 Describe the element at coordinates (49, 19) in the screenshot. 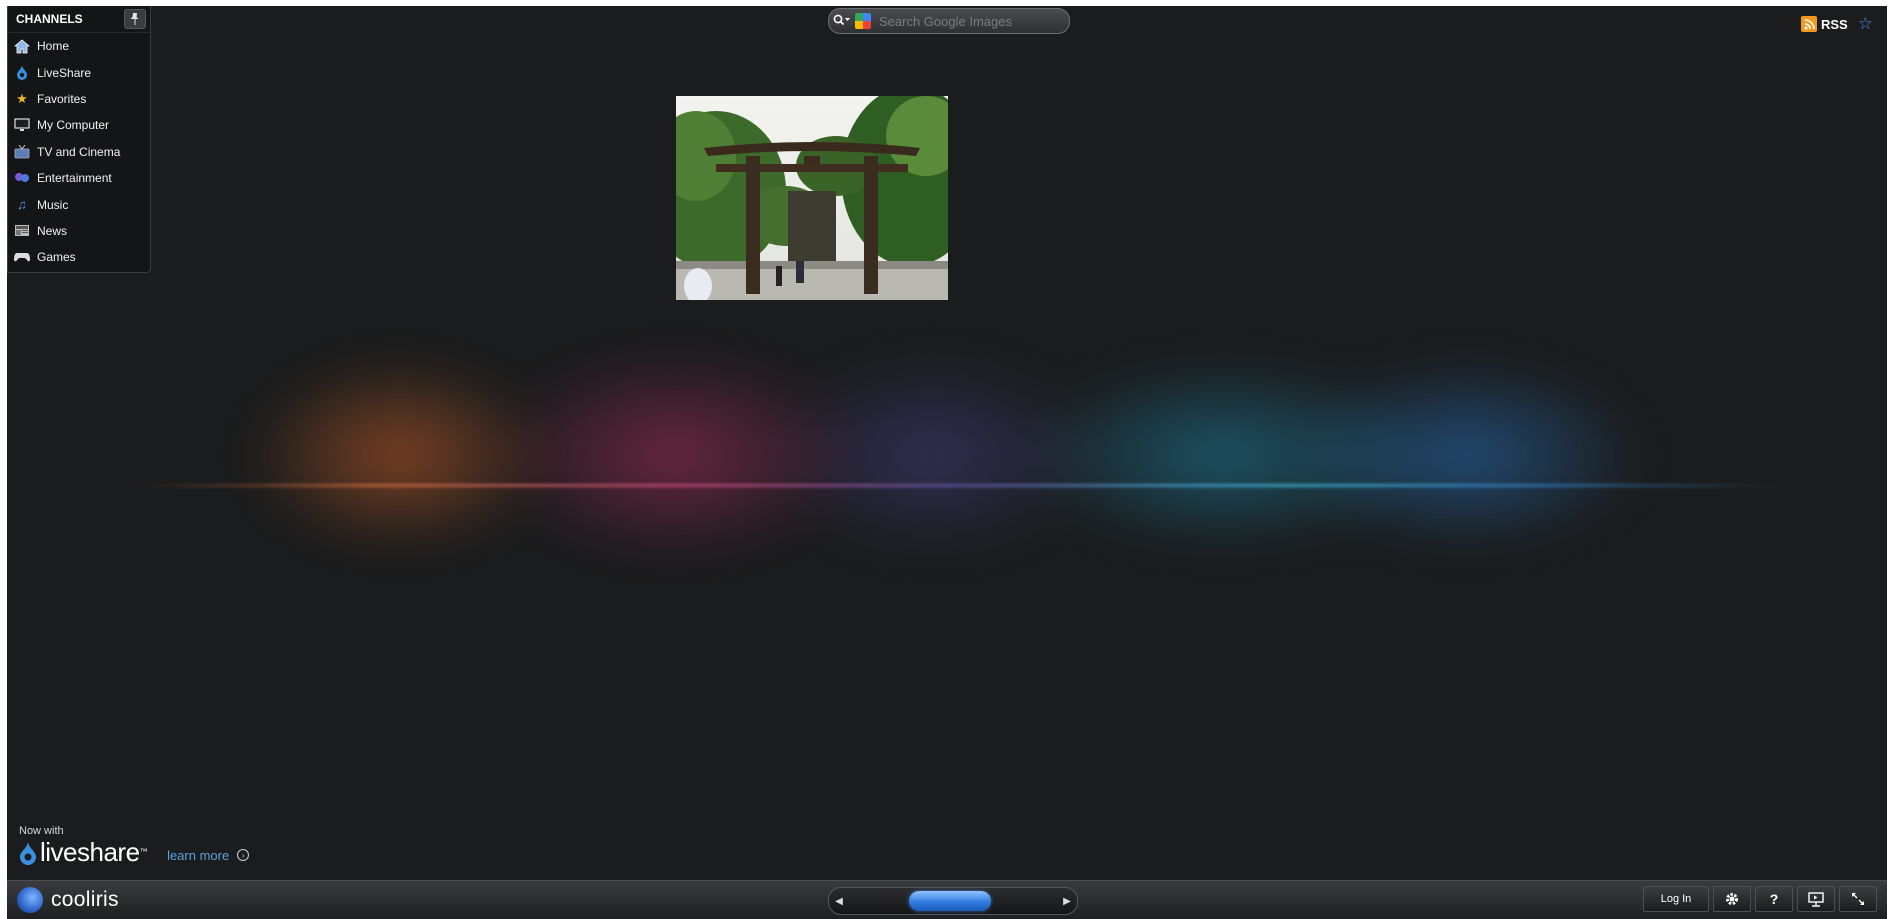

I see `channels-title: CHANNELS` at that location.